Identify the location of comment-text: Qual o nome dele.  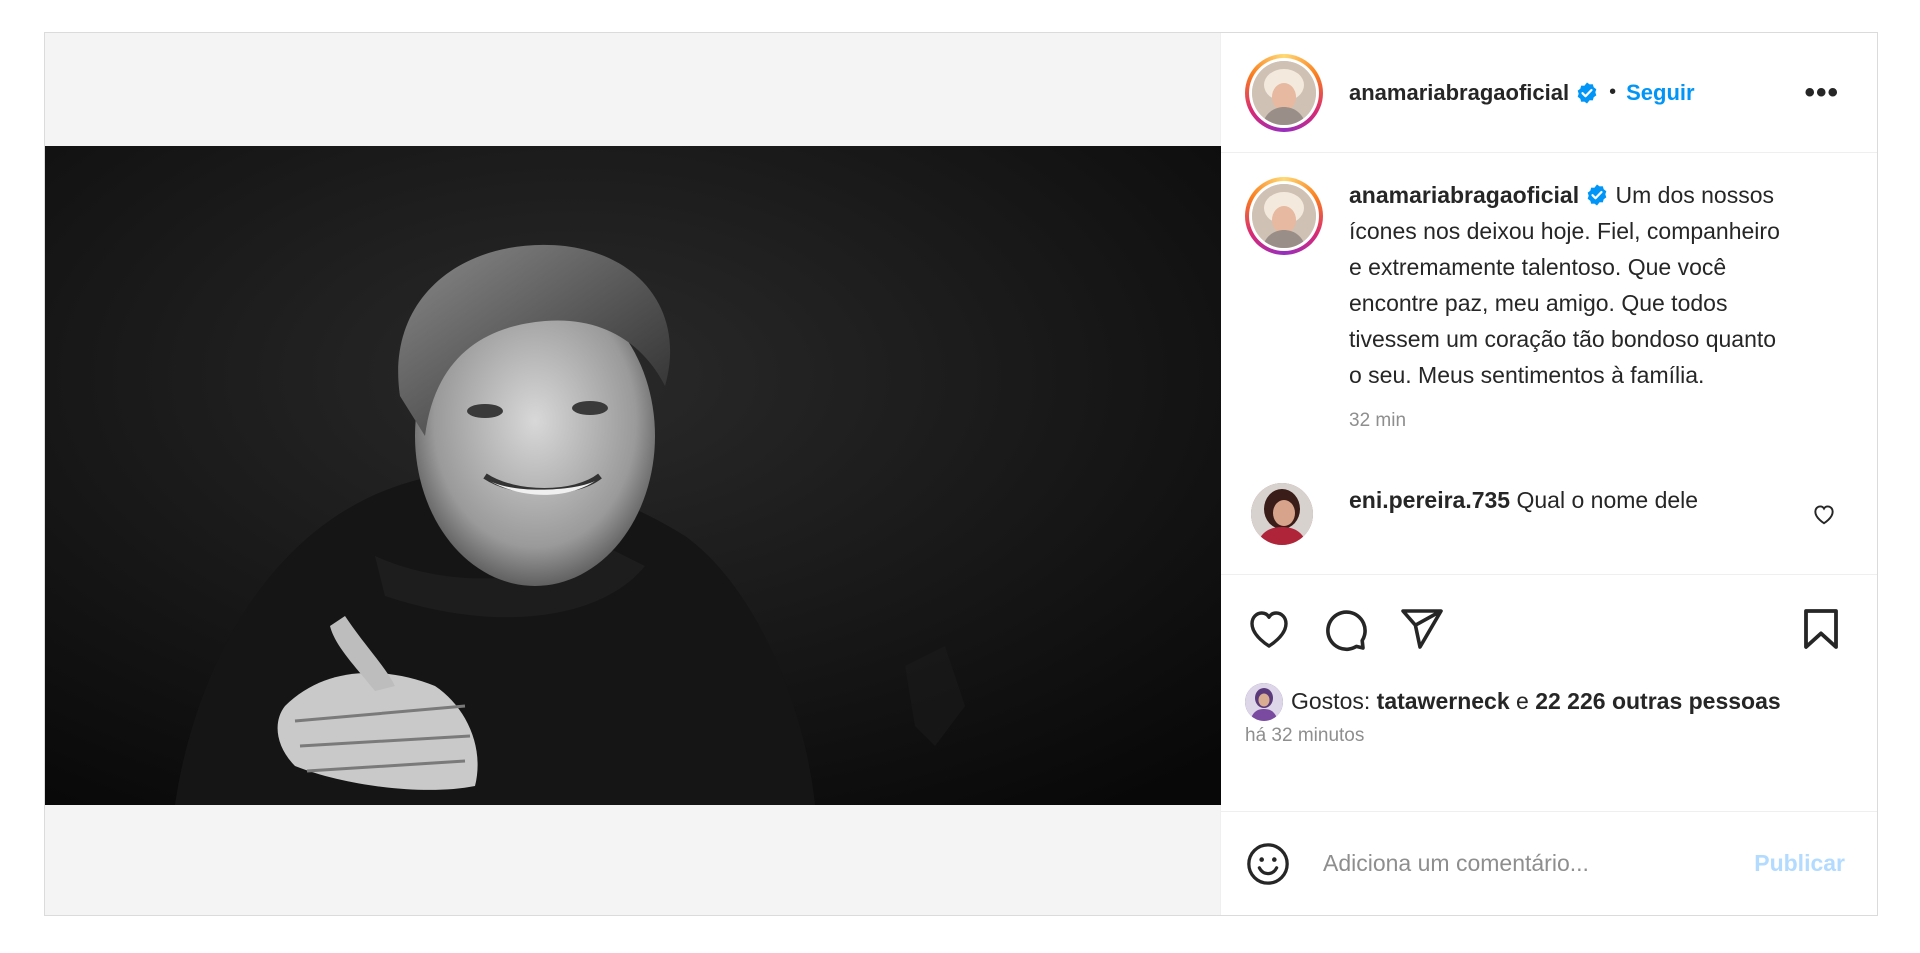
(1607, 500).